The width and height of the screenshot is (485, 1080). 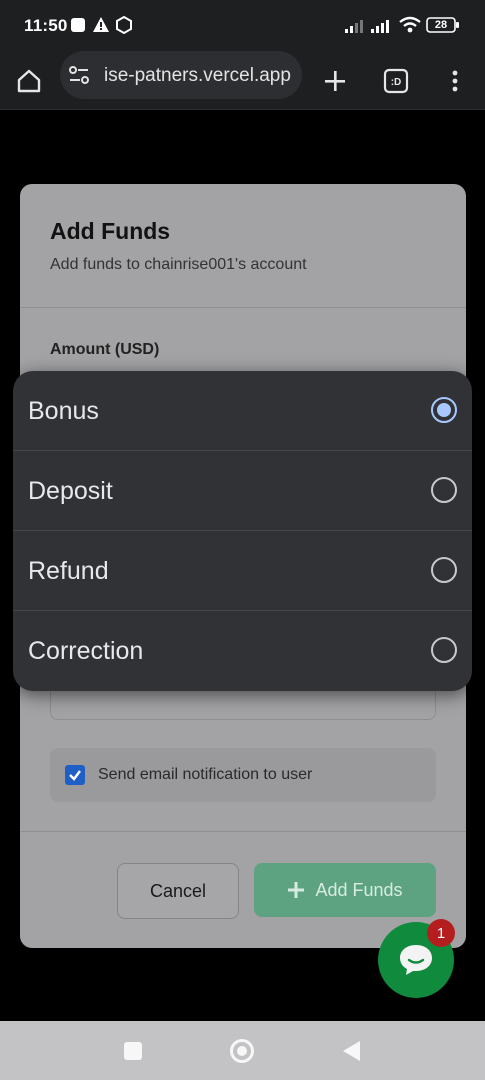 I want to click on notify-option: Send email notification to user, so click(x=243, y=775).